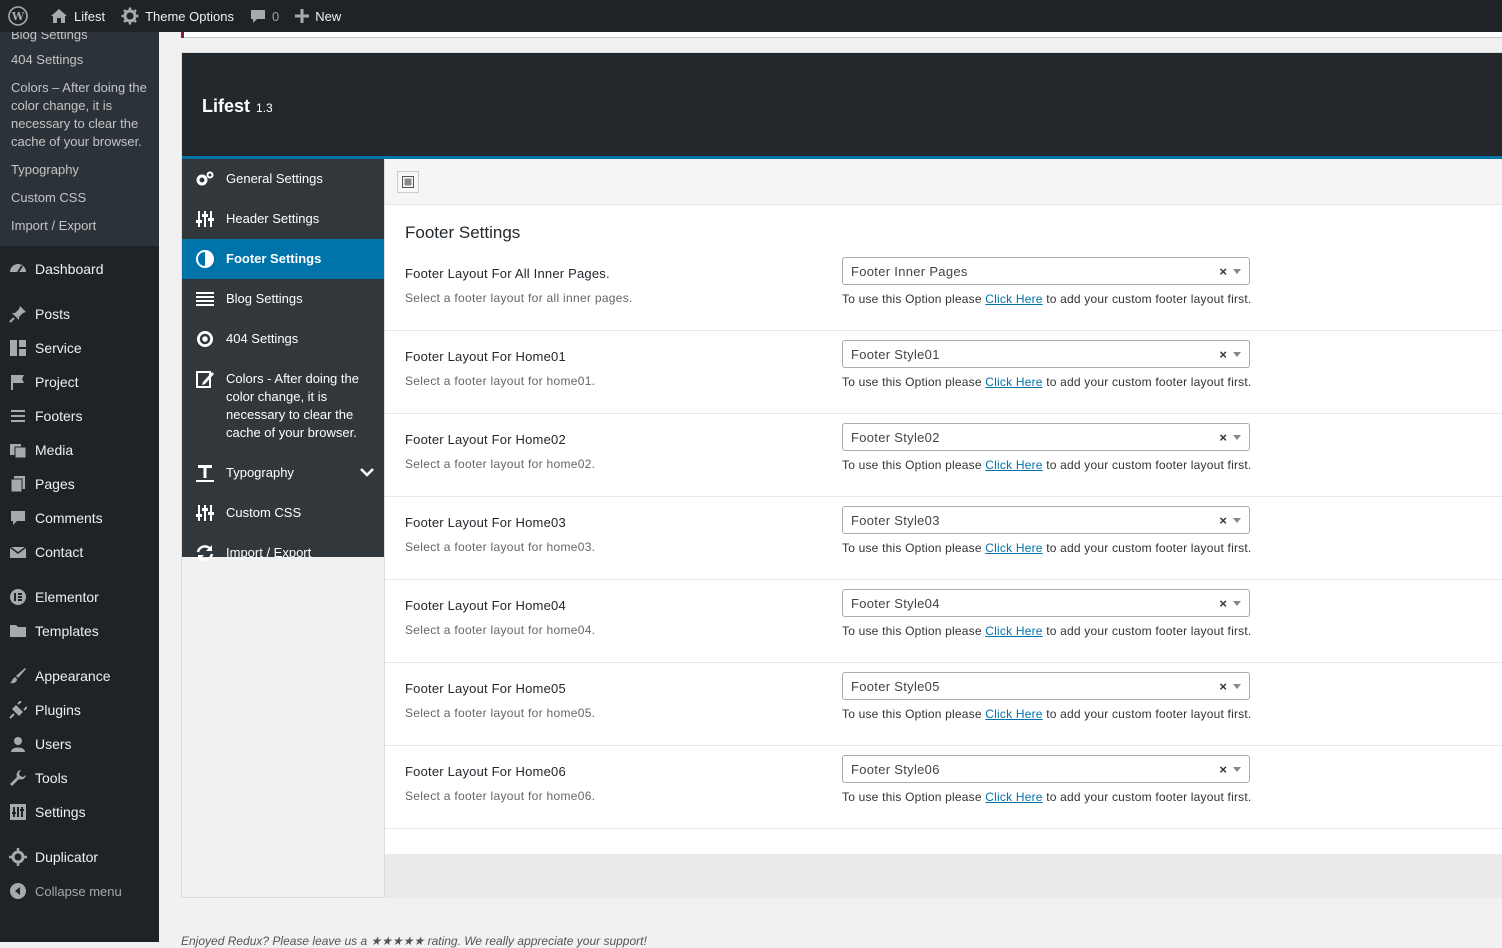  I want to click on menu-elementor-label: Elementor, so click(67, 597).